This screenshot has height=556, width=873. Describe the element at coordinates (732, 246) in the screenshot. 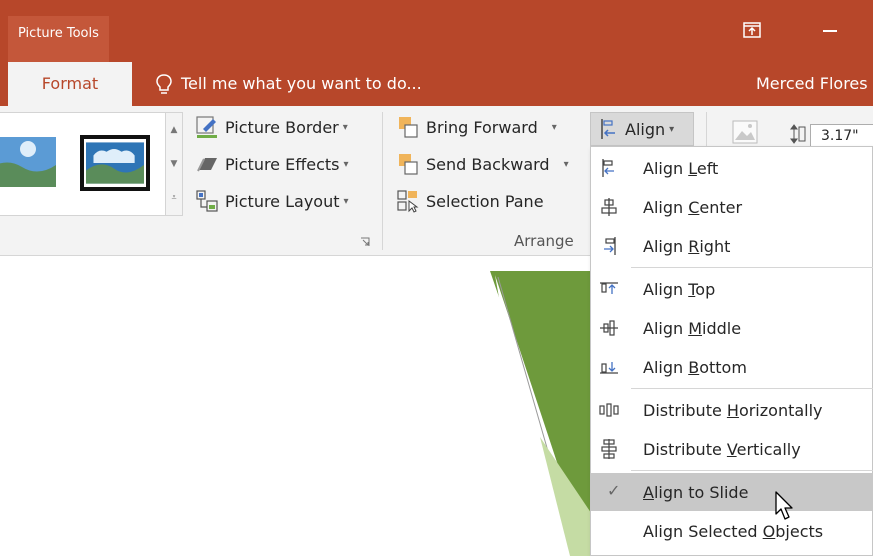

I see `menu-item-align-right: Align Right` at that location.